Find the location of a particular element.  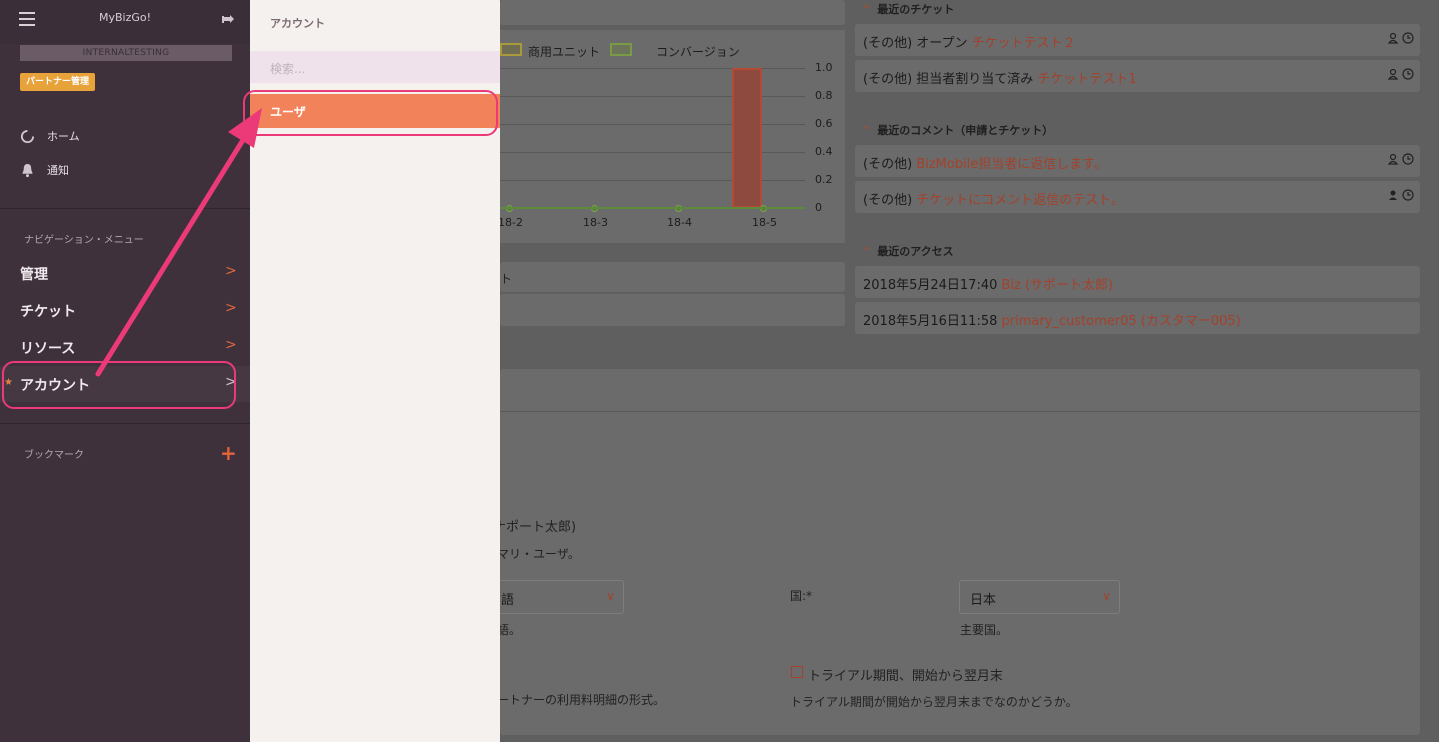

partner-management-badge: パートナー管理 is located at coordinates (58, 82).